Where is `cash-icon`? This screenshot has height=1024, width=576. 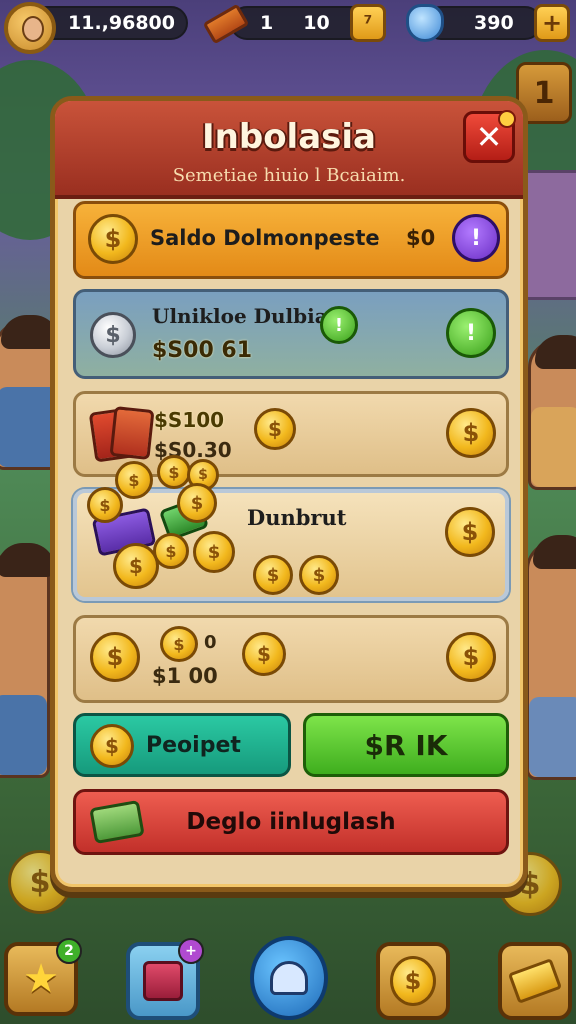
cash-icon is located at coordinates (117, 822).